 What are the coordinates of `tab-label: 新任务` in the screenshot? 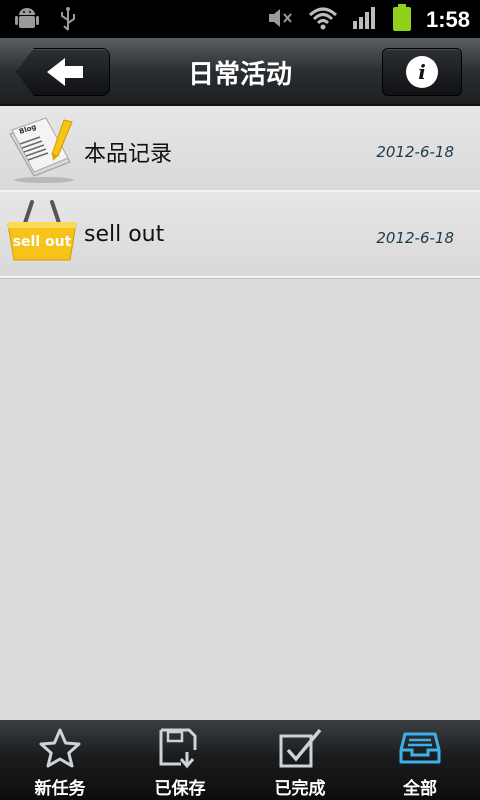 It's located at (60, 789).